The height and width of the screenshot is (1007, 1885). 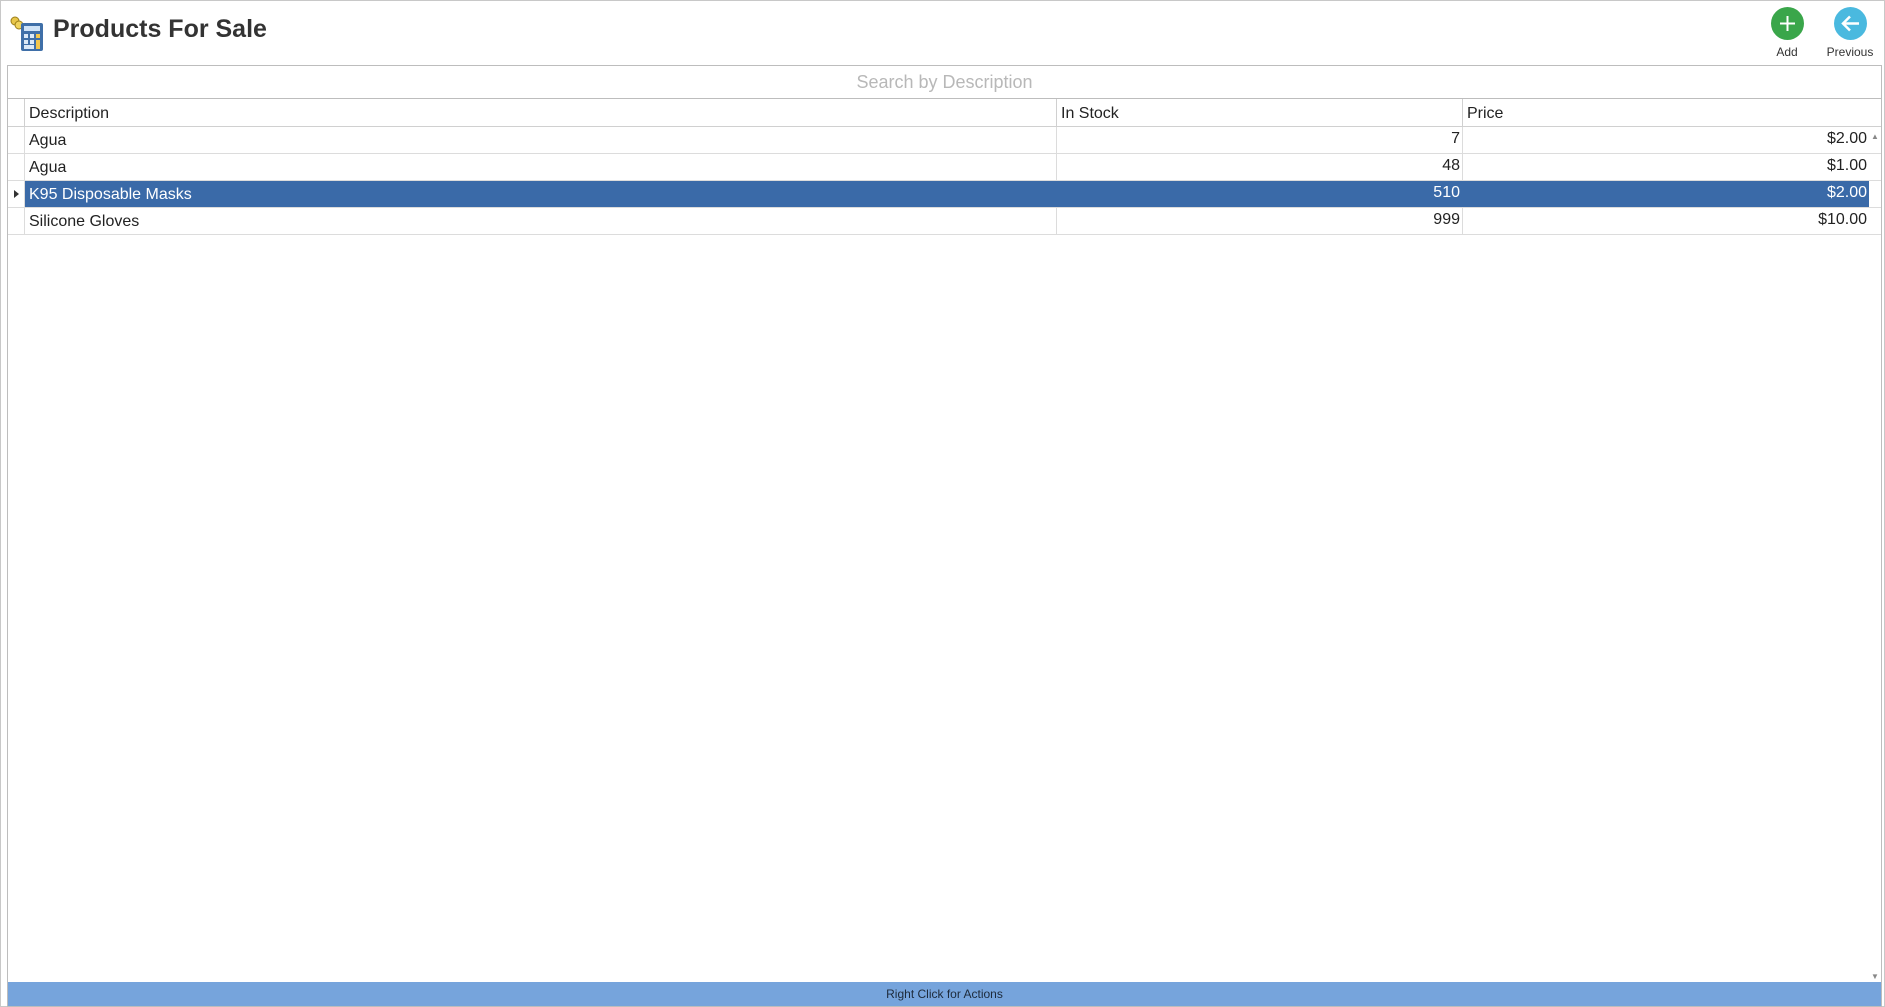 I want to click on table-row-selected: K95 Disposable Masks 510 $2.00, so click(x=944, y=194).